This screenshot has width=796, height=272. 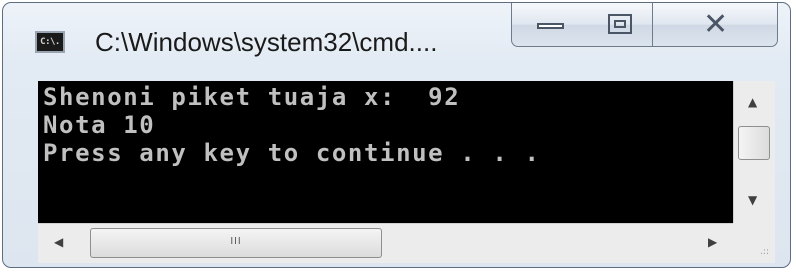 What do you see at coordinates (292, 153) in the screenshot?
I see `console-line-3: Press any key to continue . . .` at bounding box center [292, 153].